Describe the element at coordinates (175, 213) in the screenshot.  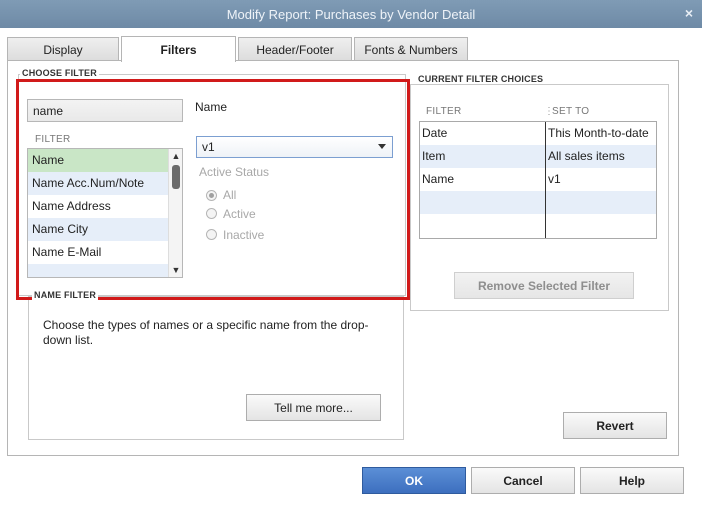
I see `filter-list-scrollbar: ▲ ▼` at that location.